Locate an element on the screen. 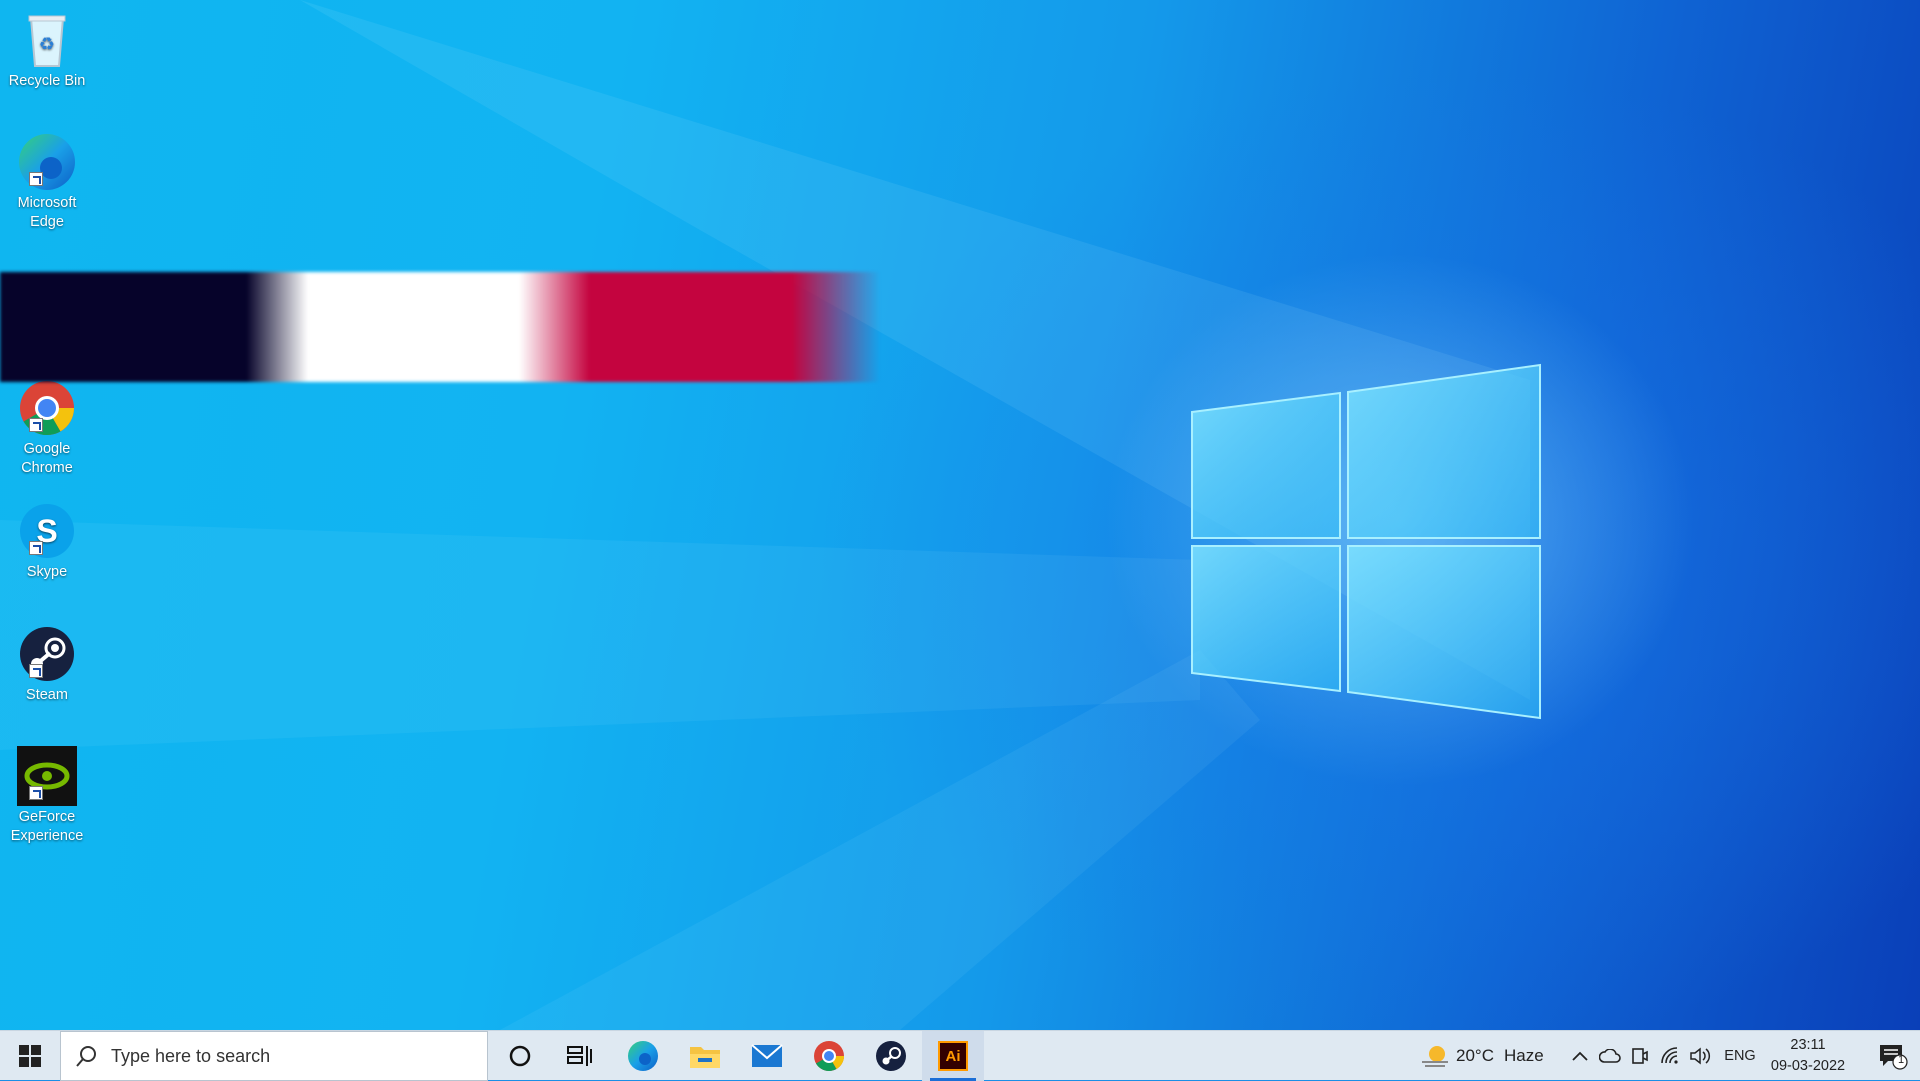 The height and width of the screenshot is (1081, 1920). weather-condition: Haze is located at coordinates (1523, 1055).